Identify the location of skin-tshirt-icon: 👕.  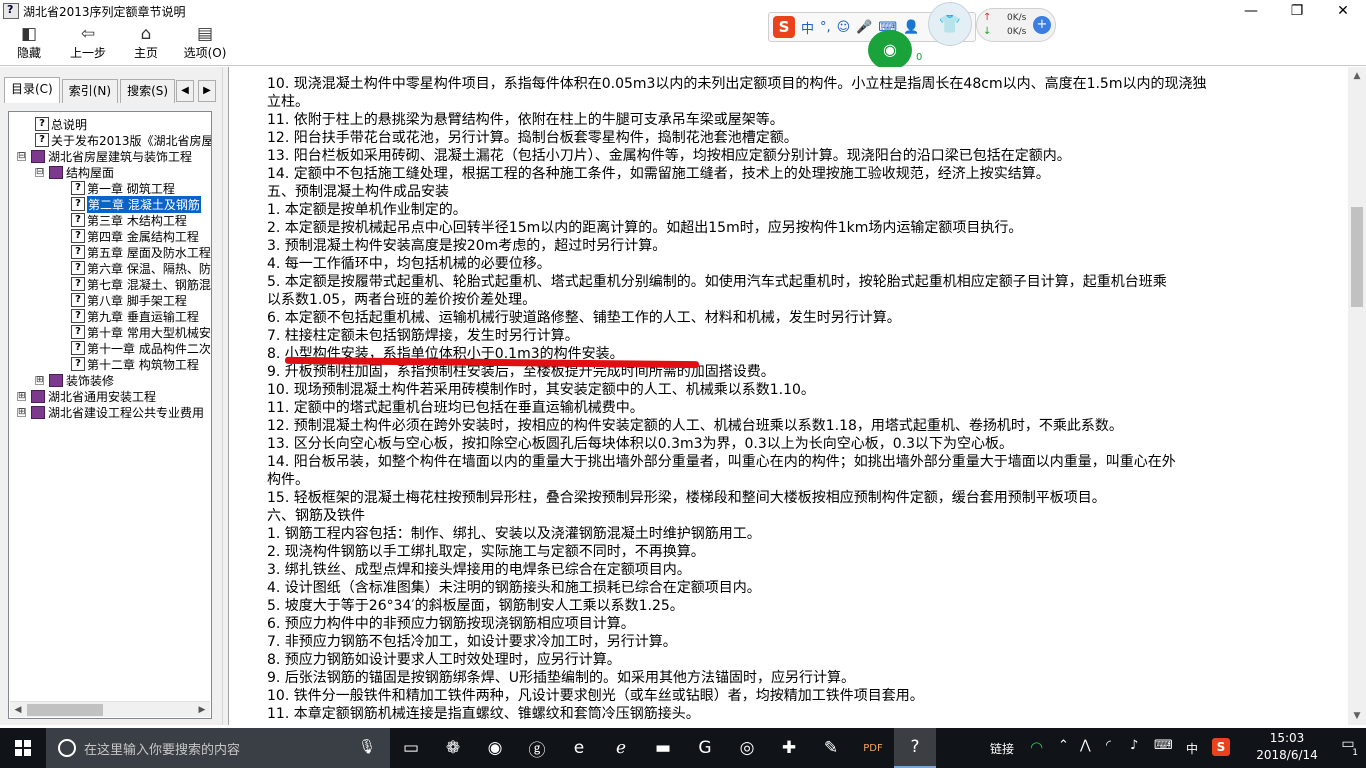
(950, 24).